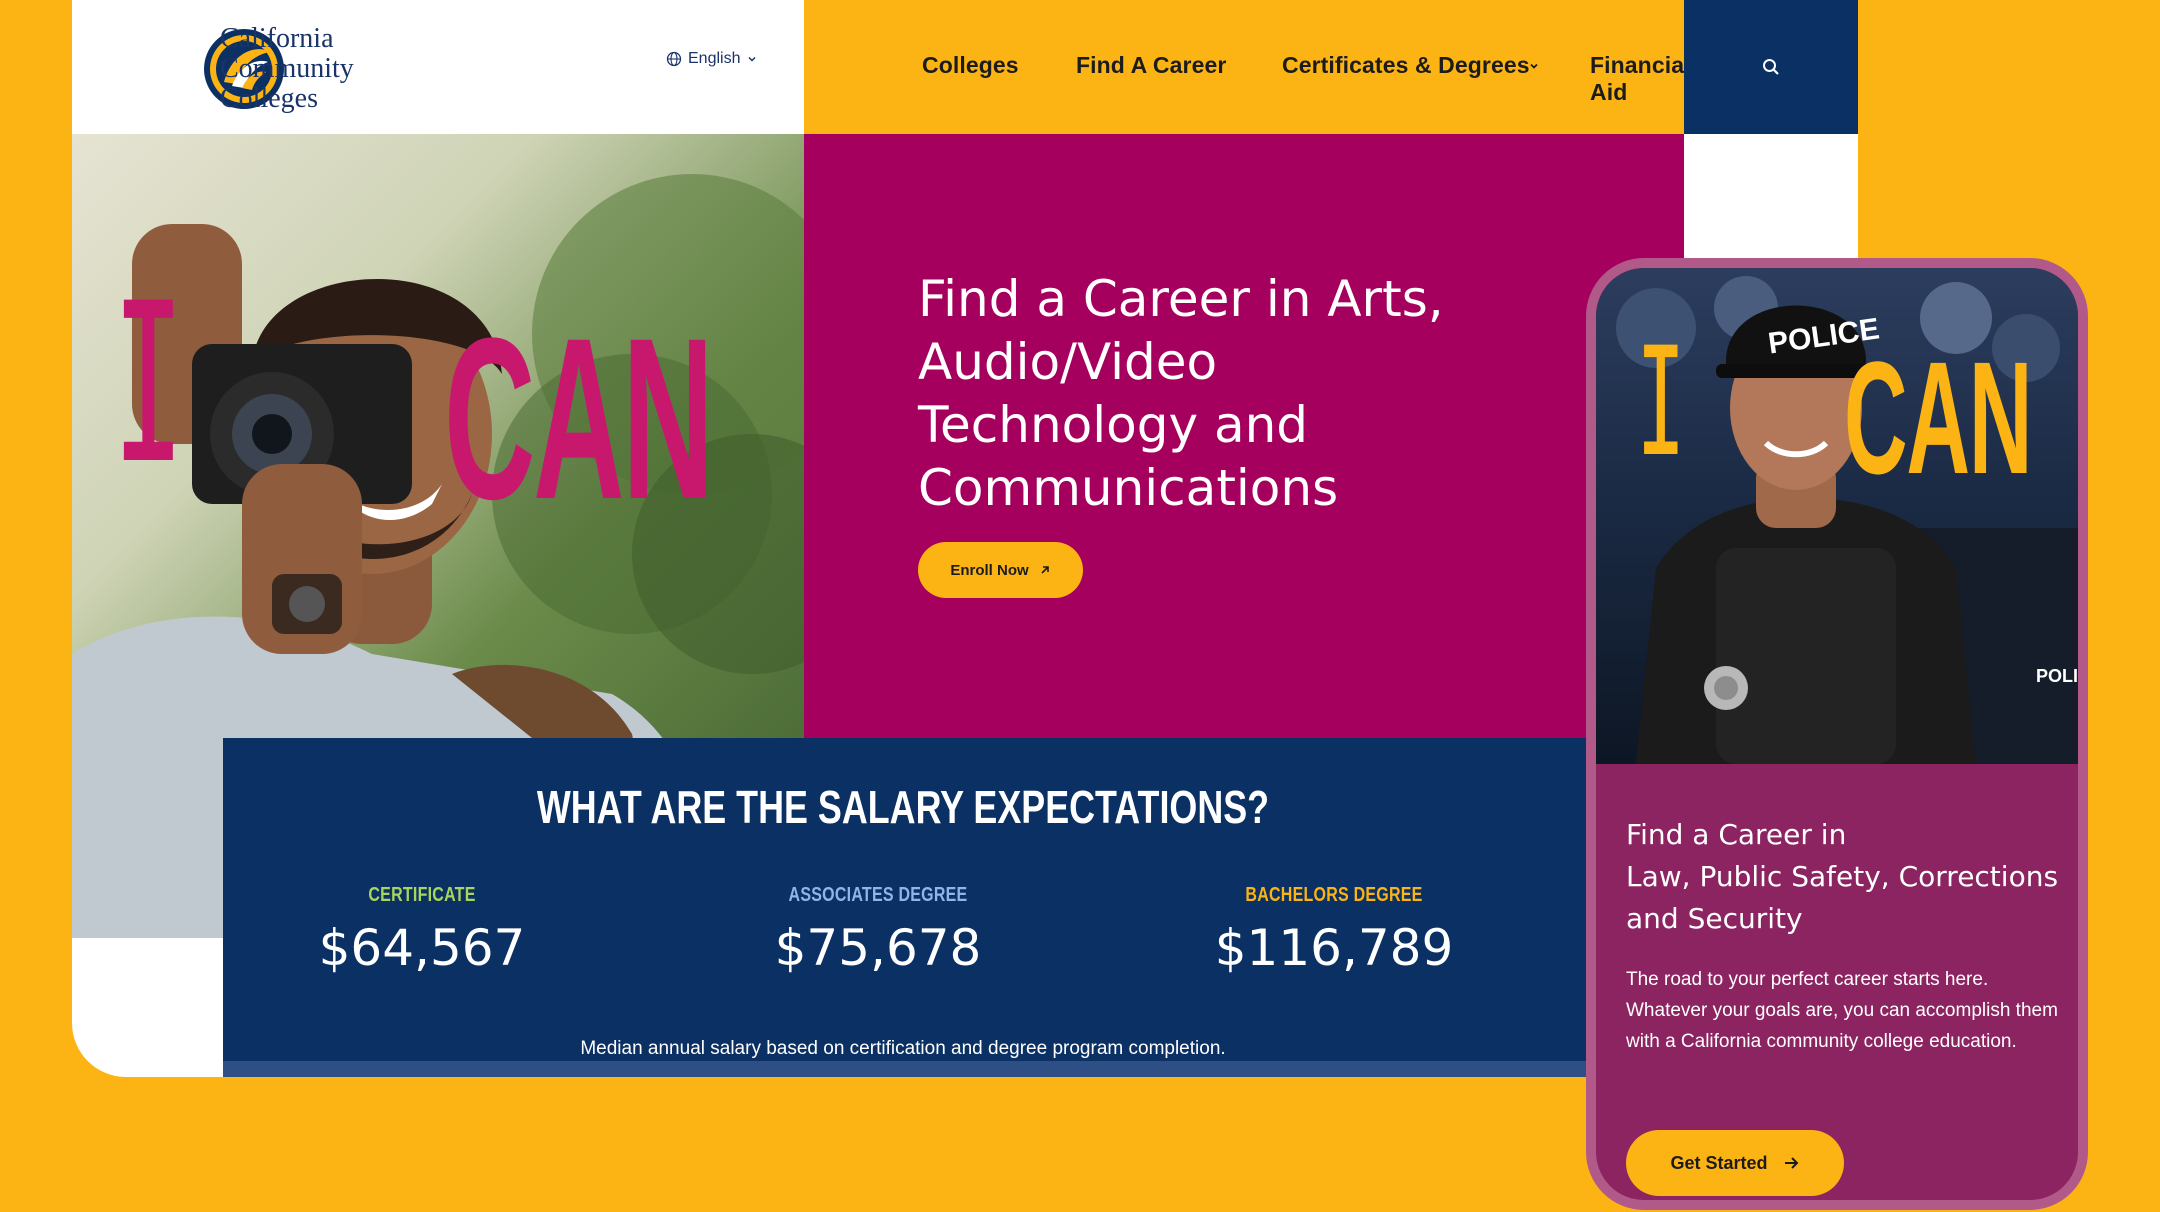 Image resolution: width=2160 pixels, height=1212 pixels. I want to click on arrow-up-right-icon, so click(1045, 570).